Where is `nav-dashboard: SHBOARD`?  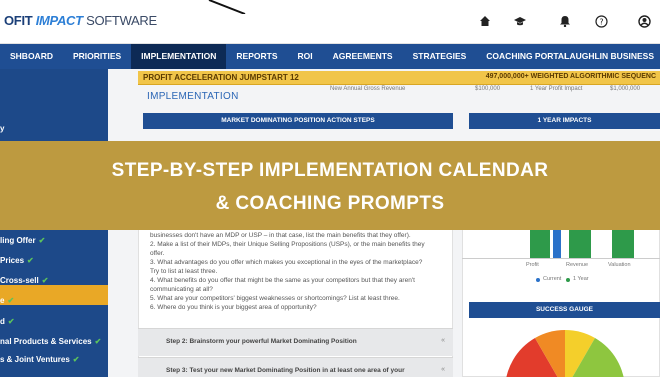
nav-dashboard: SHBOARD is located at coordinates (31, 56).